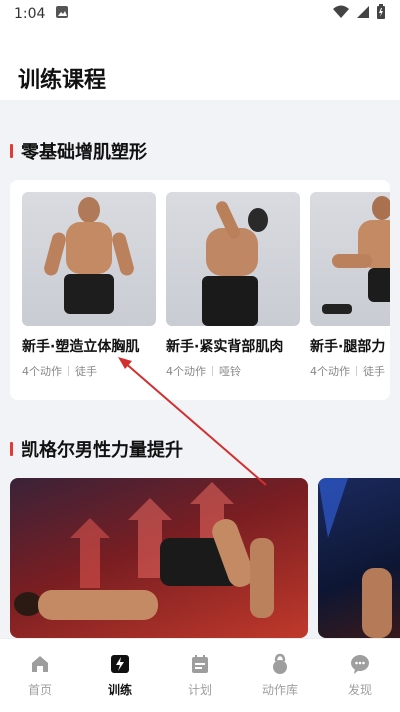 Image resolution: width=400 pixels, height=712 pixels. Describe the element at coordinates (81, 347) in the screenshot. I see `course-name: 新手·塑造立体胸肌` at that location.